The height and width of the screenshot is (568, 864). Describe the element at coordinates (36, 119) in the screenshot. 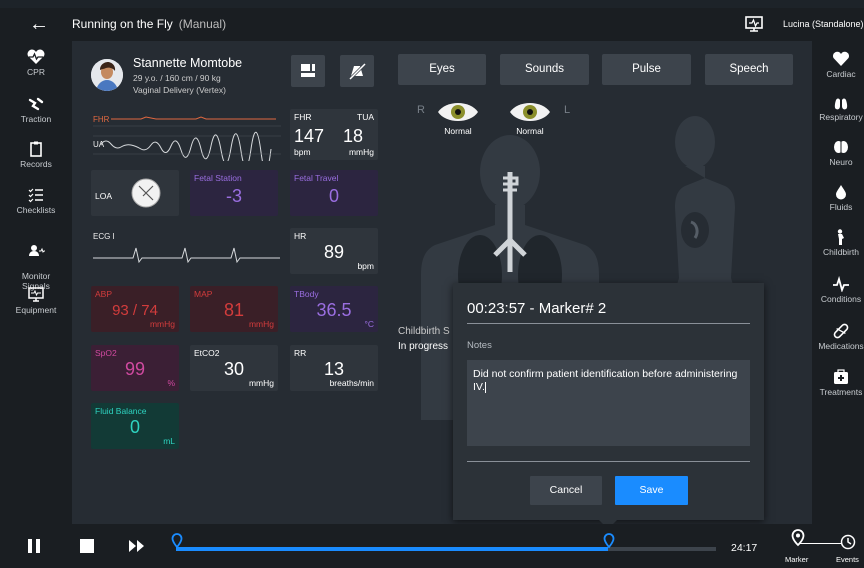

I see `sidebar-label-traction: Traction` at that location.